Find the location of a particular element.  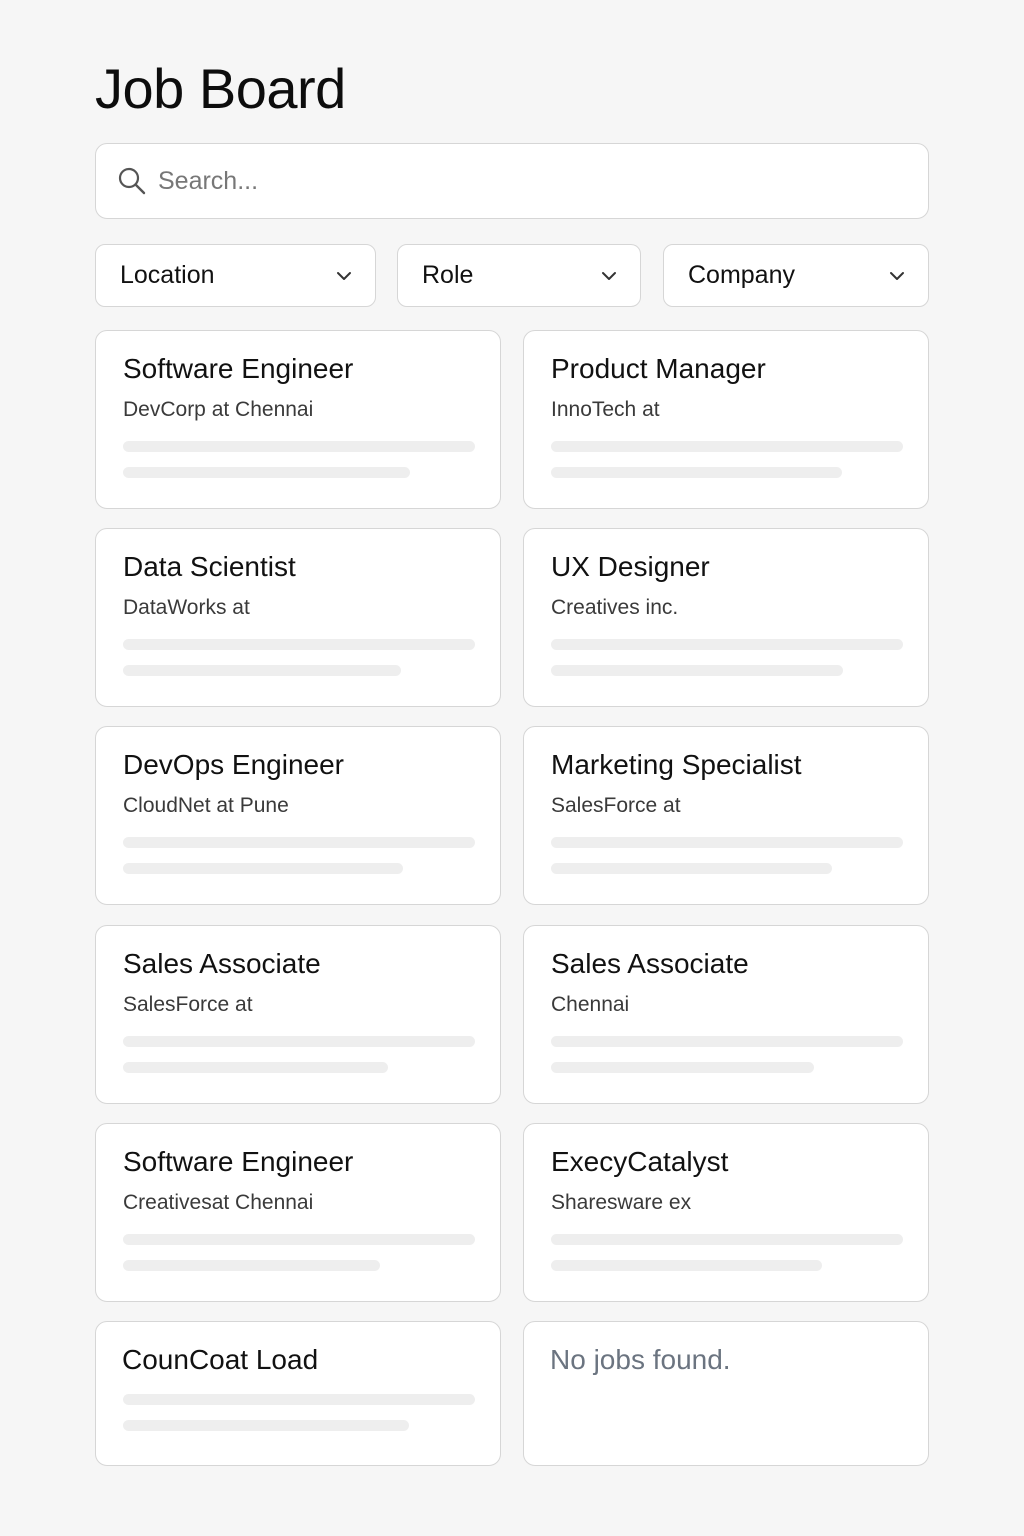

job-card: Marketing Specialist SalesForce at is located at coordinates (726, 815).